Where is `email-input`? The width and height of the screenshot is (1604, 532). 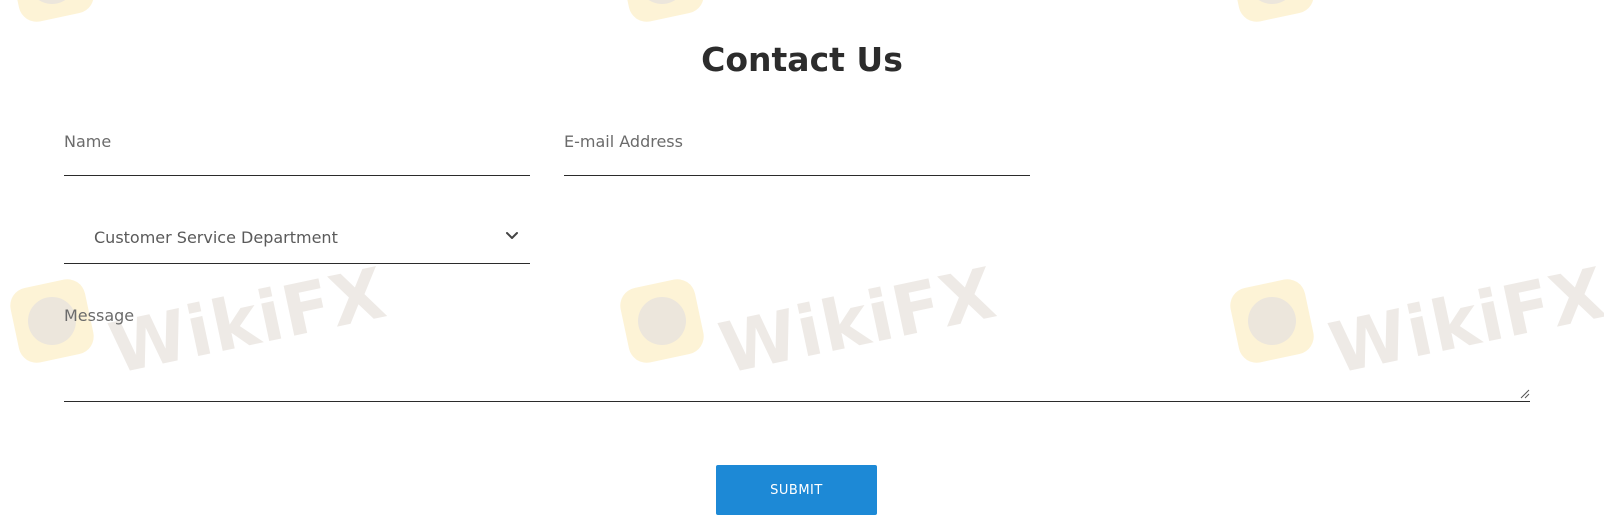
email-input is located at coordinates (797, 141).